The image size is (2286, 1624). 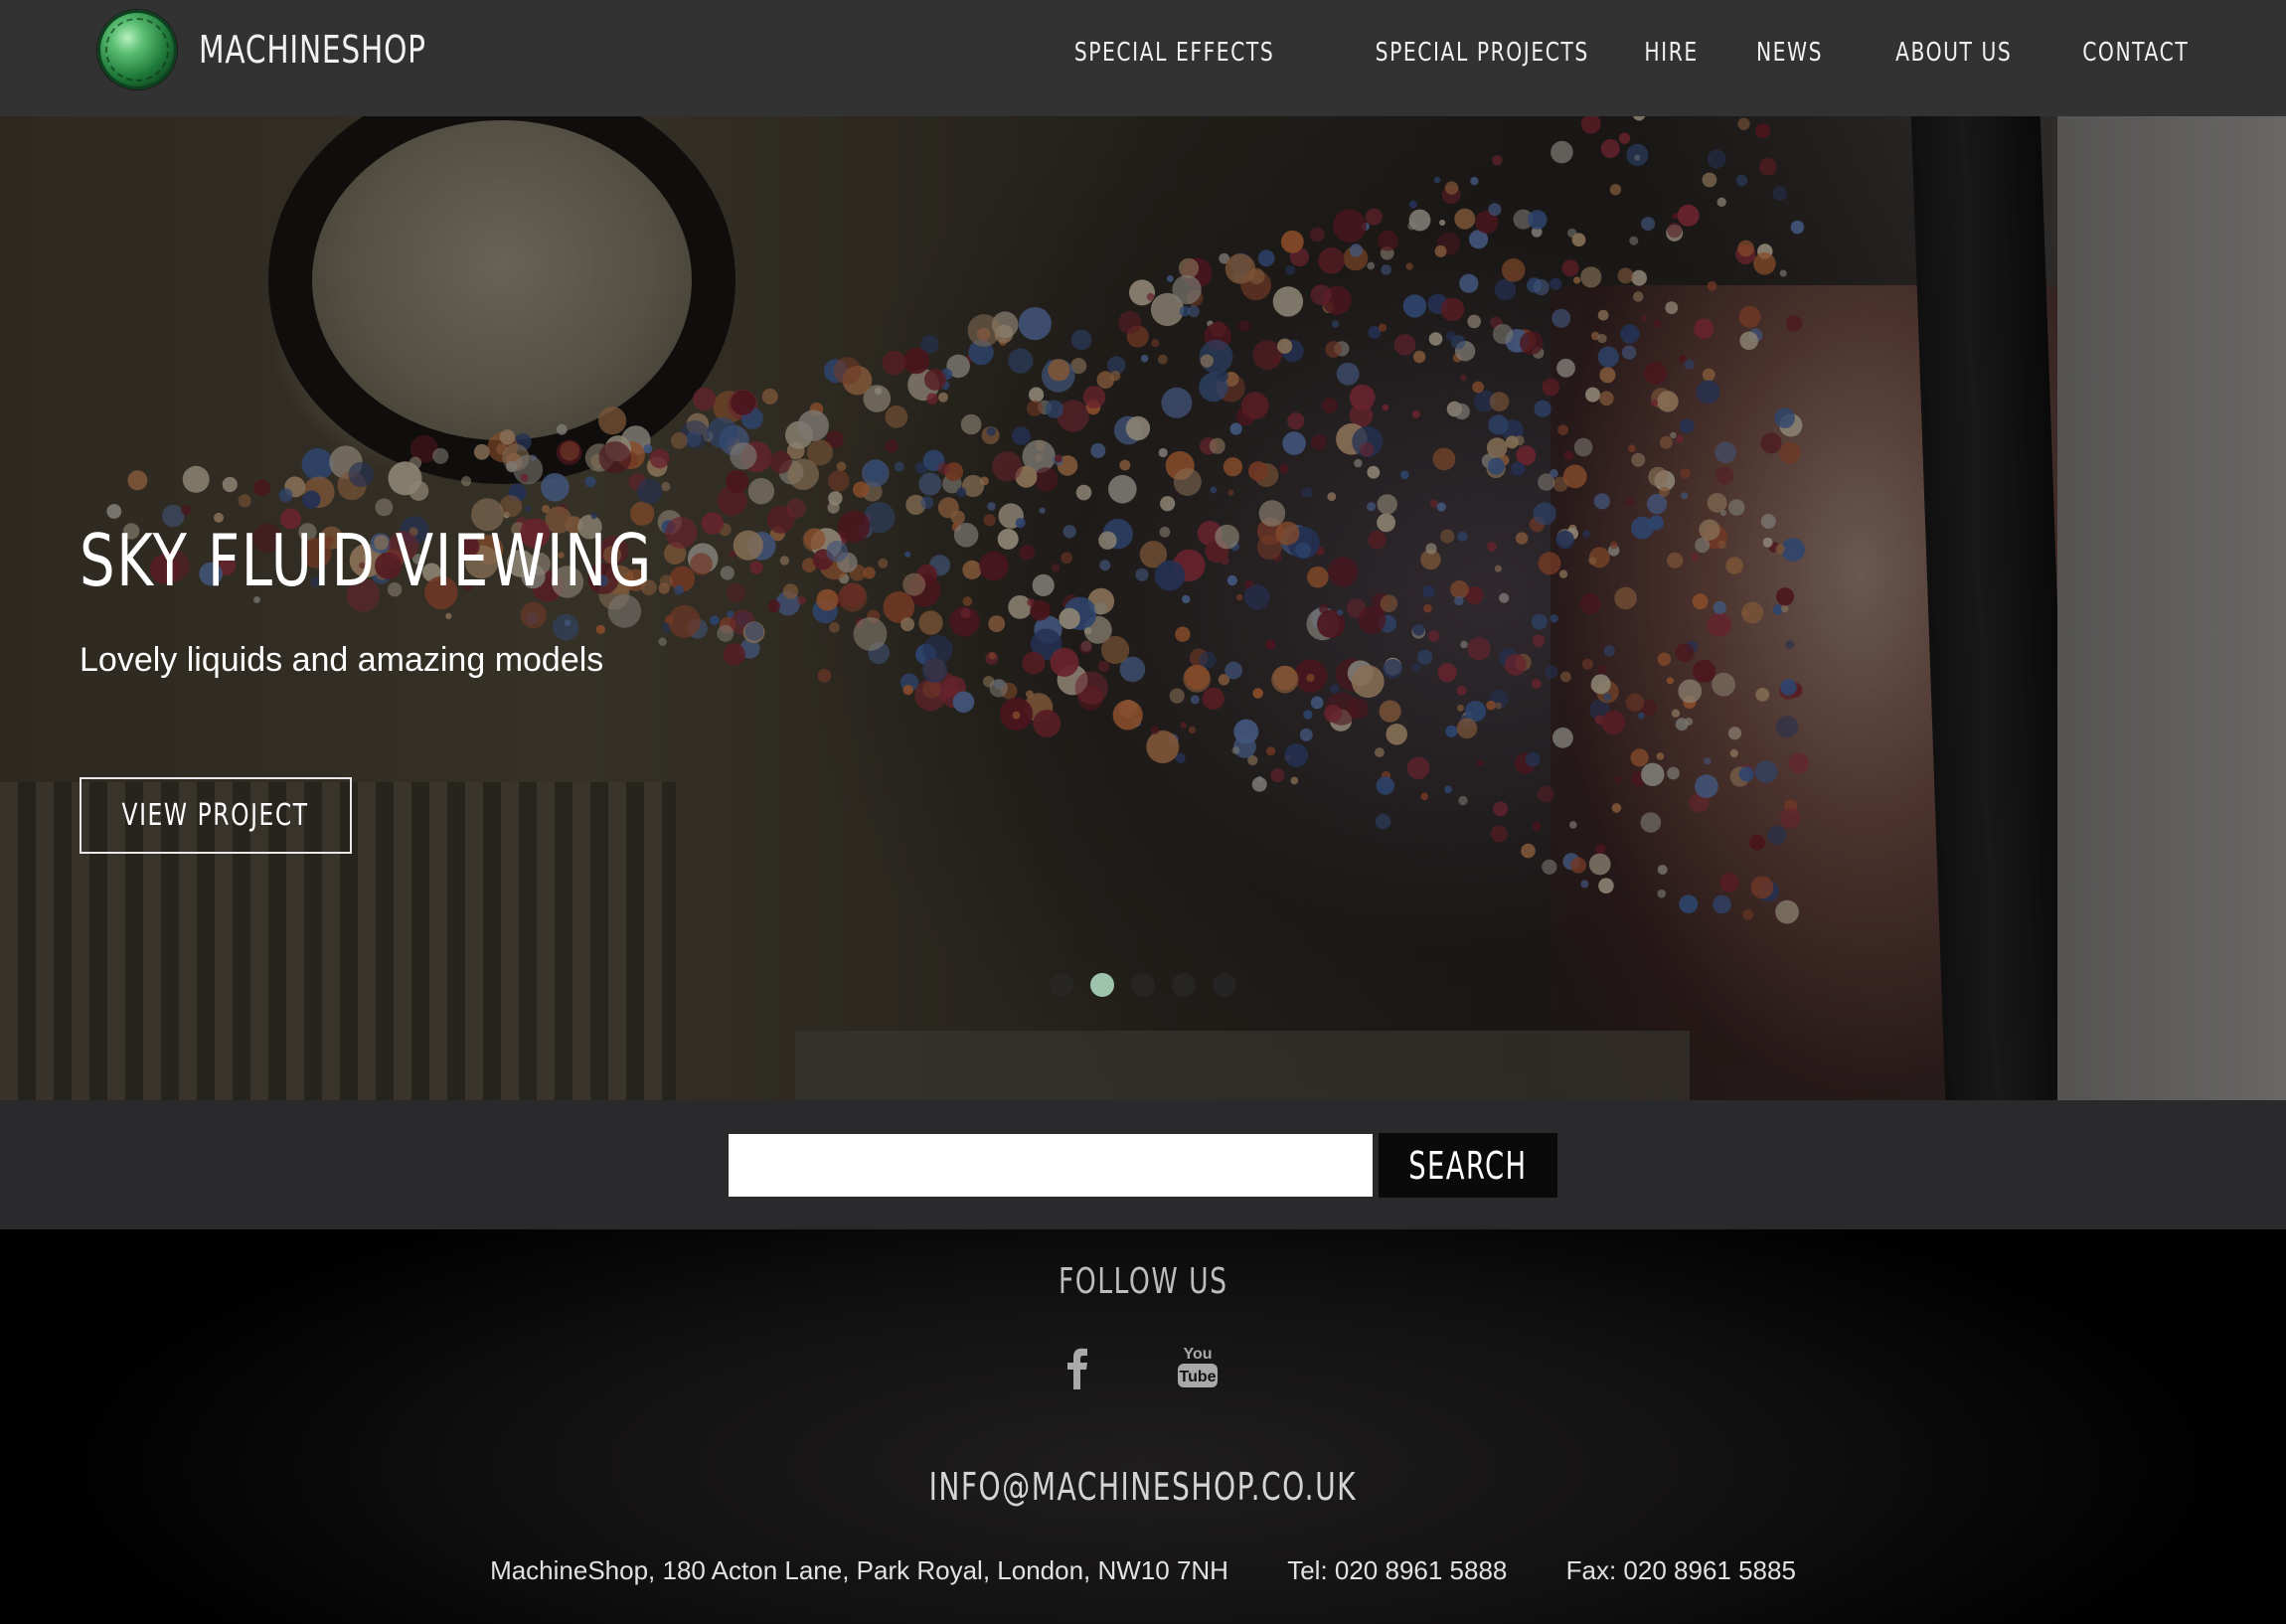 What do you see at coordinates (1197, 1377) in the screenshot?
I see `svg-text: Tube` at bounding box center [1197, 1377].